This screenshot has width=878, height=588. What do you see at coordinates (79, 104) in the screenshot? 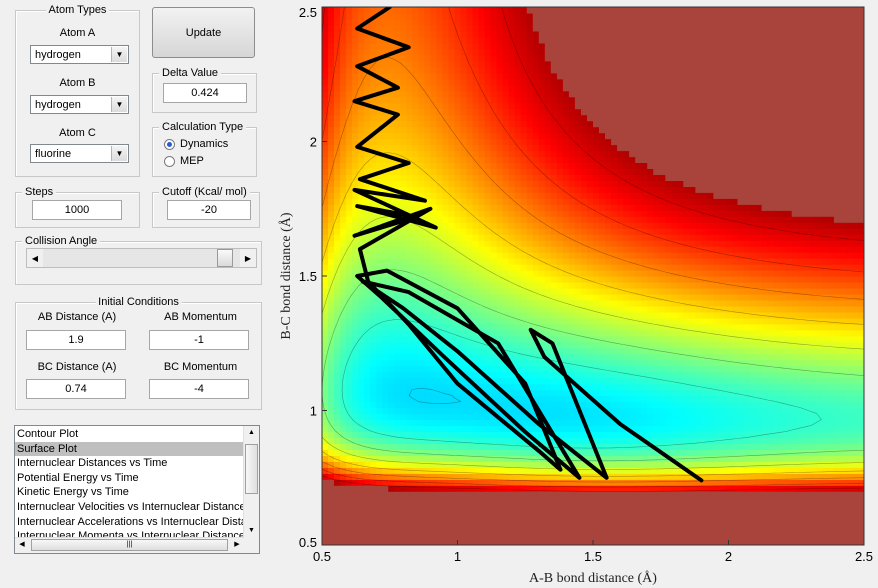
I see `atom-b-select: hydrogen ▼` at bounding box center [79, 104].